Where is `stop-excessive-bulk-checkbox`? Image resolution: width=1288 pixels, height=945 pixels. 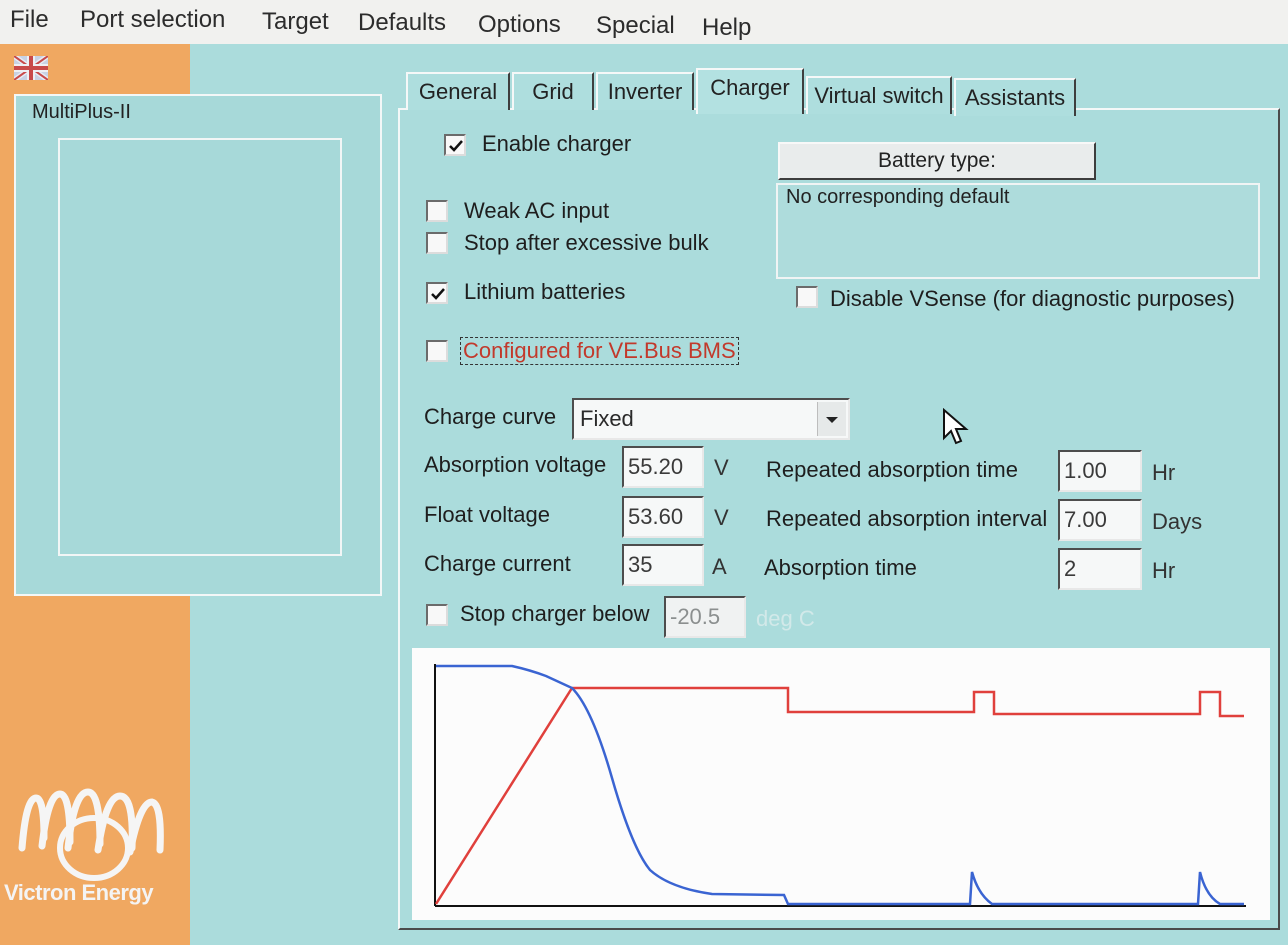 stop-excessive-bulk-checkbox is located at coordinates (437, 243).